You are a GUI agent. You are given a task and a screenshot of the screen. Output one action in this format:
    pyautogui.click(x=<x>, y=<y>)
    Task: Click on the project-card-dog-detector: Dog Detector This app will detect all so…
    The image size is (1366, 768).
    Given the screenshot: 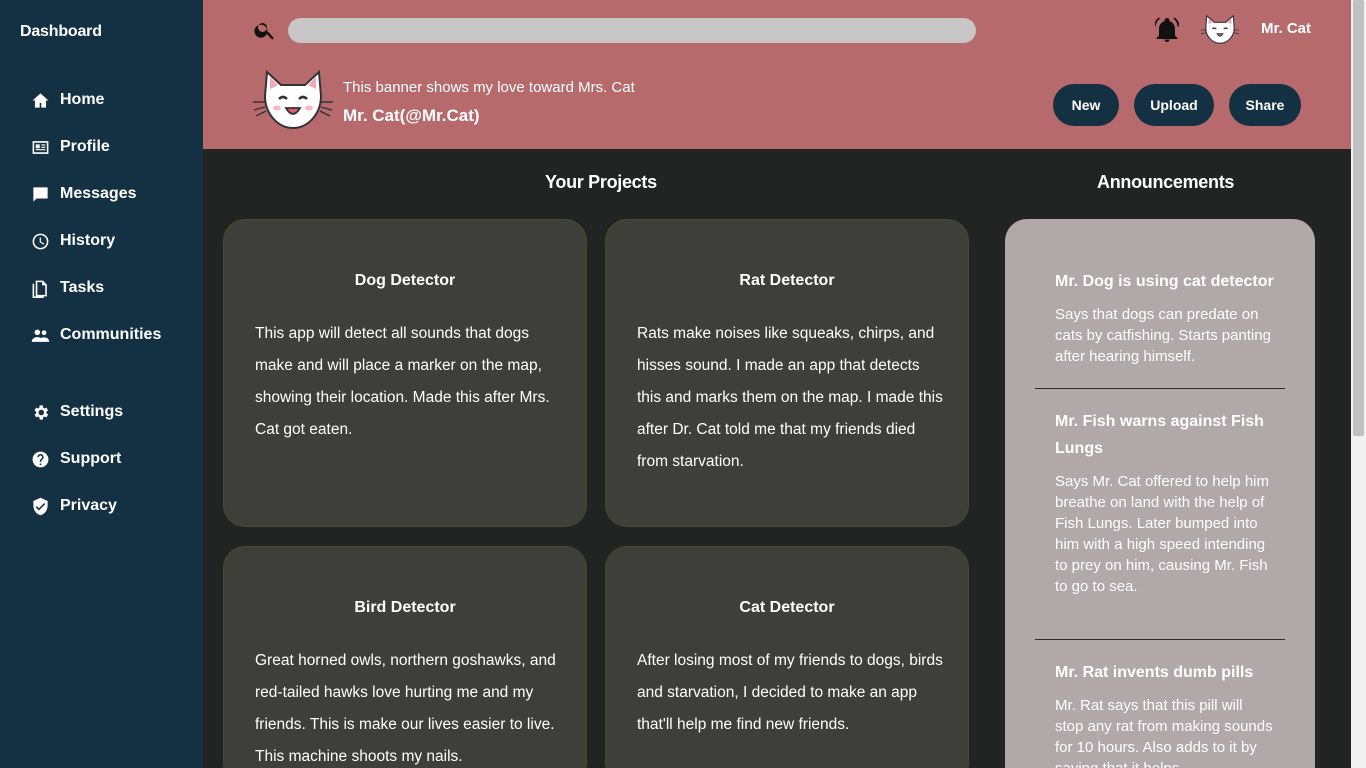 What is the action you would take?
    pyautogui.click(x=405, y=373)
    